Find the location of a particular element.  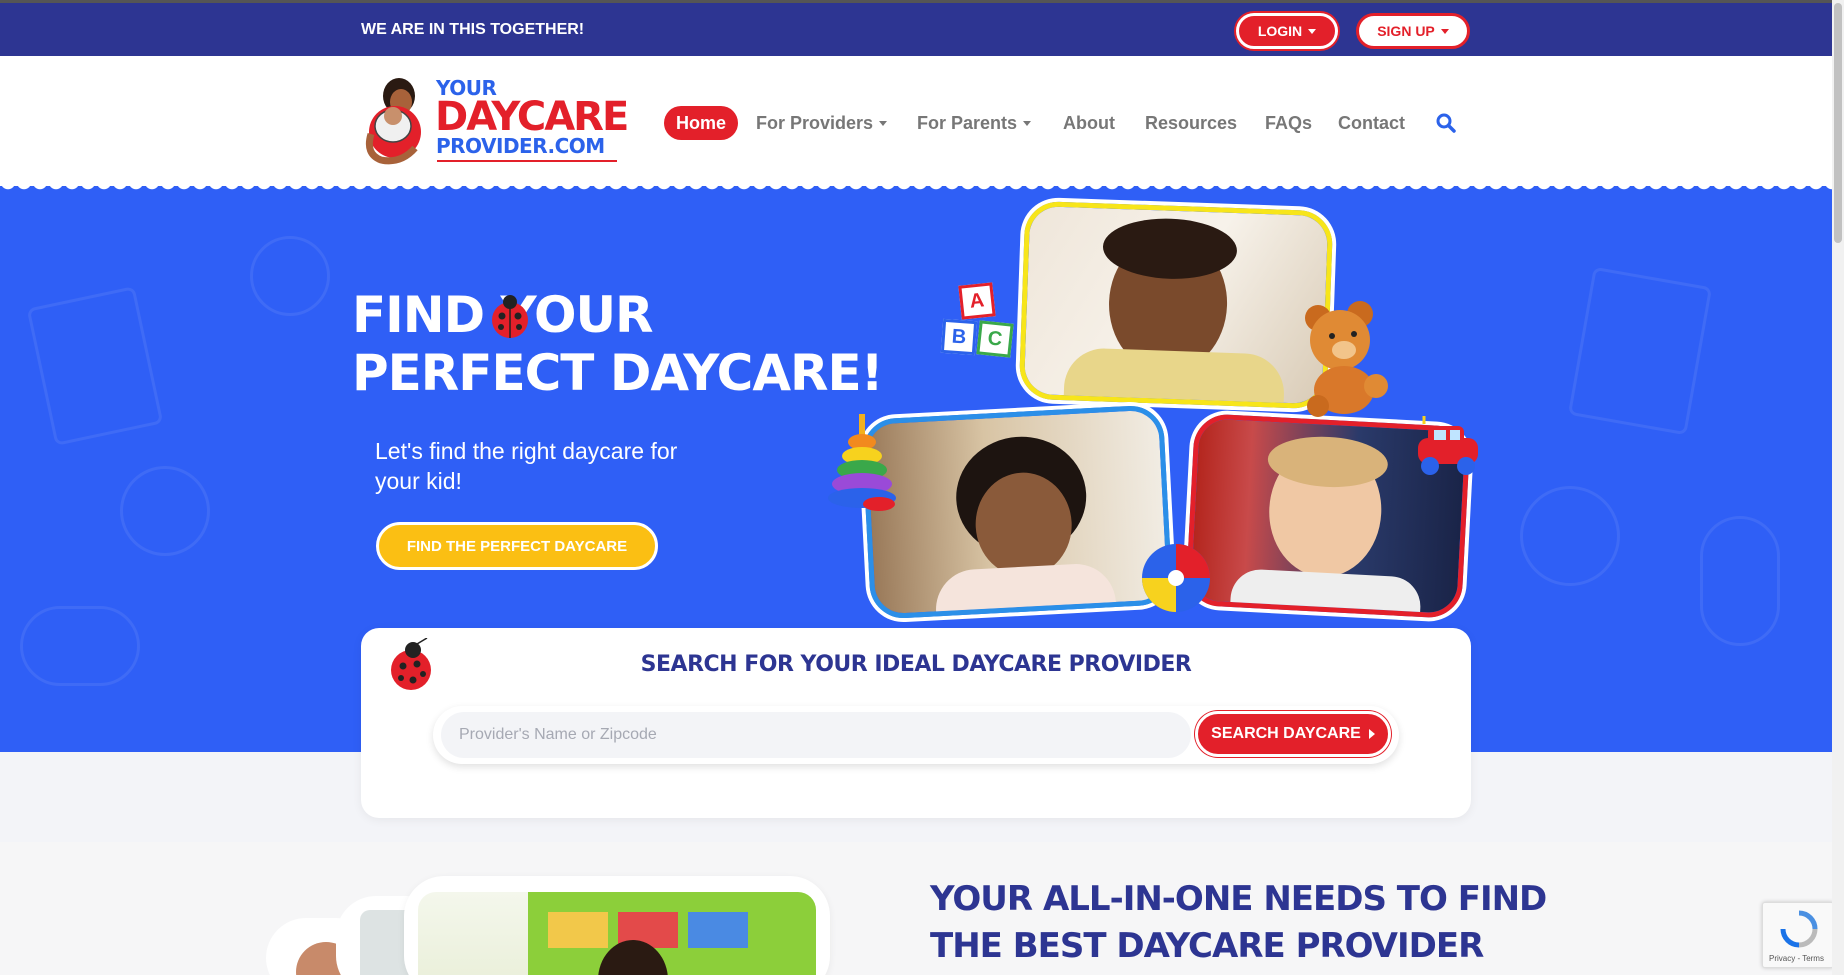

circle-doodle is located at coordinates (290, 276).